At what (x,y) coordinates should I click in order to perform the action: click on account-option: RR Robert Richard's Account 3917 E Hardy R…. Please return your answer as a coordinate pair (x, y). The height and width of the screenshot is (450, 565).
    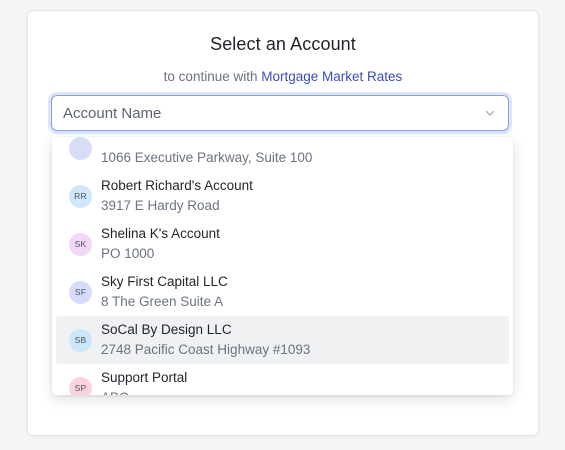
    Looking at the image, I should click on (282, 196).